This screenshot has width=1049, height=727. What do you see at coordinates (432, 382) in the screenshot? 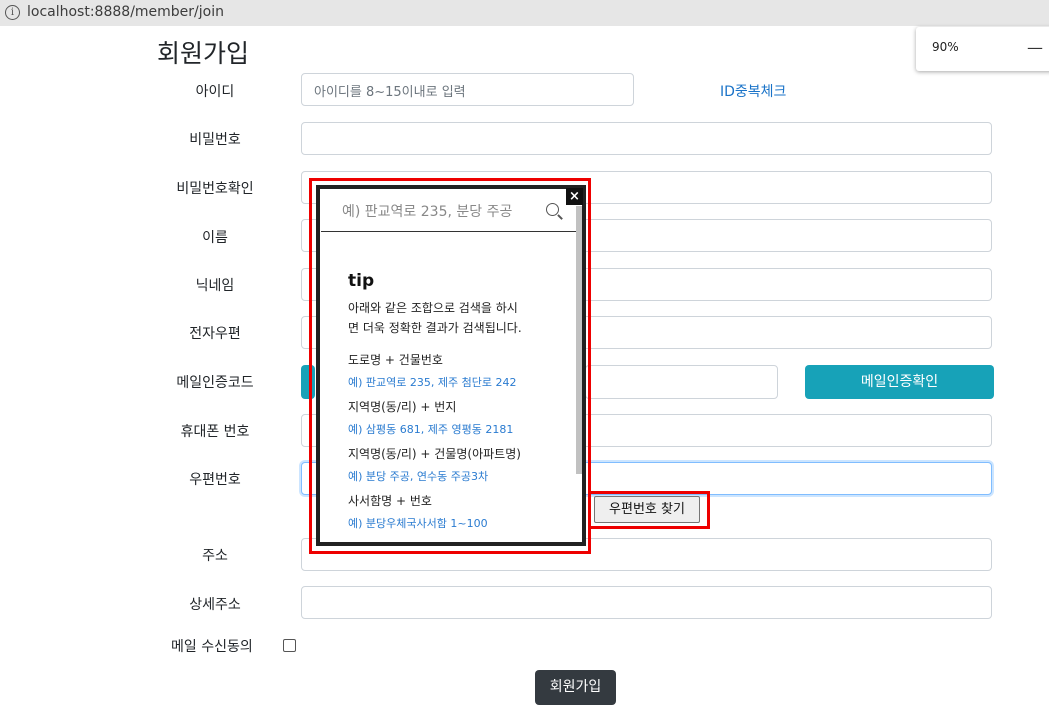
I see `tip-example: 예) 판교역로 235, 제주 첨단로 242` at bounding box center [432, 382].